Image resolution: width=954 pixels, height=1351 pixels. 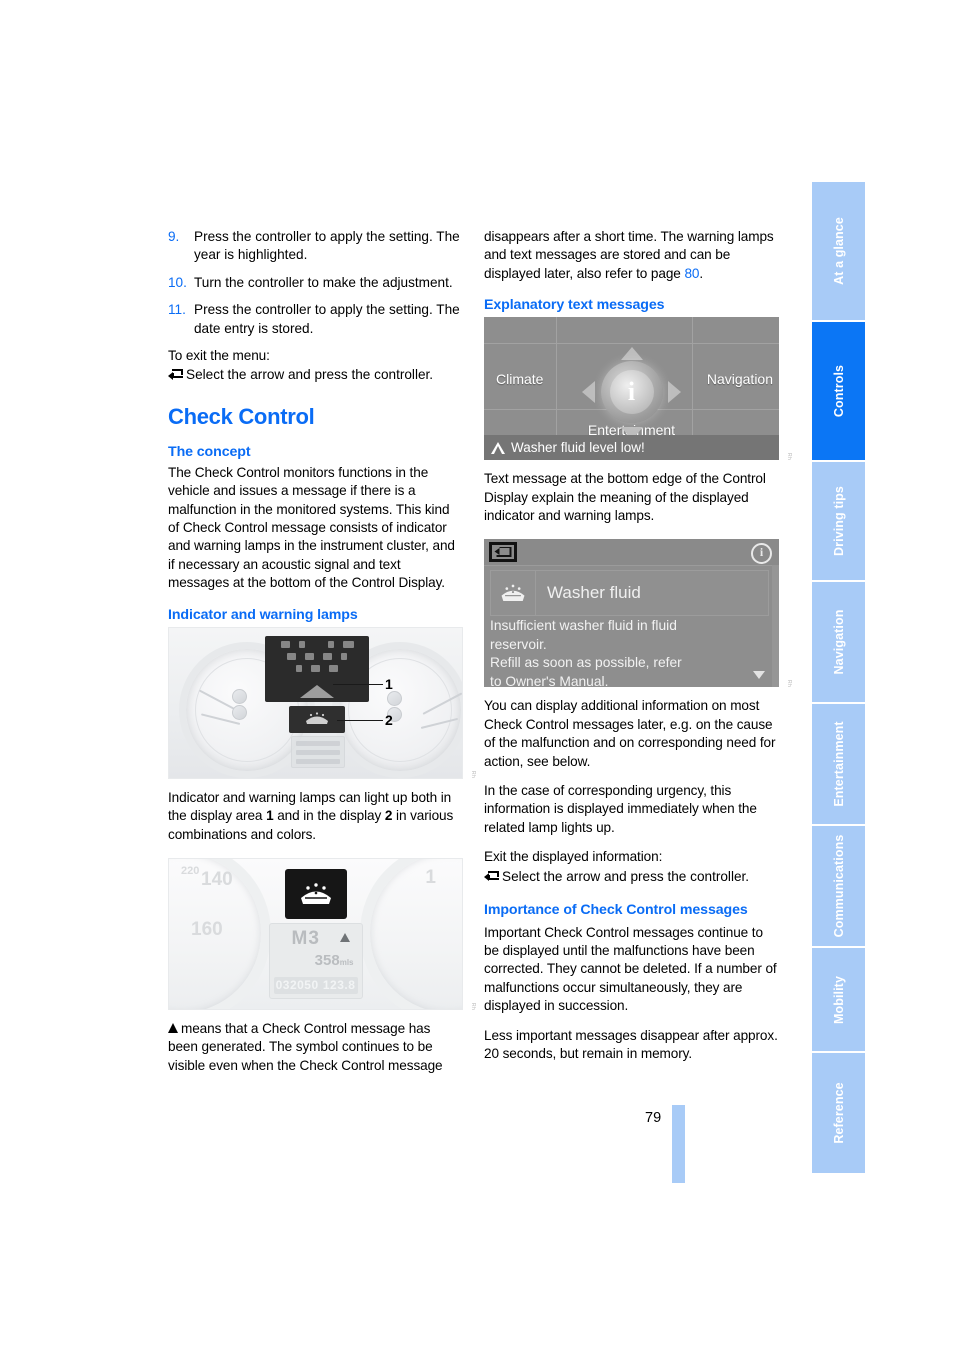 What do you see at coordinates (177, 282) in the screenshot?
I see `step-number: 10.` at bounding box center [177, 282].